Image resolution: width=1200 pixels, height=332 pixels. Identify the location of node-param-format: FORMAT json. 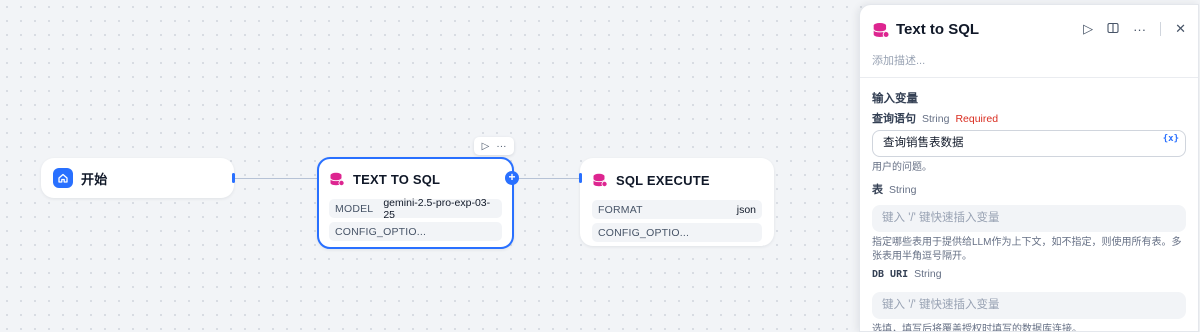
(677, 209).